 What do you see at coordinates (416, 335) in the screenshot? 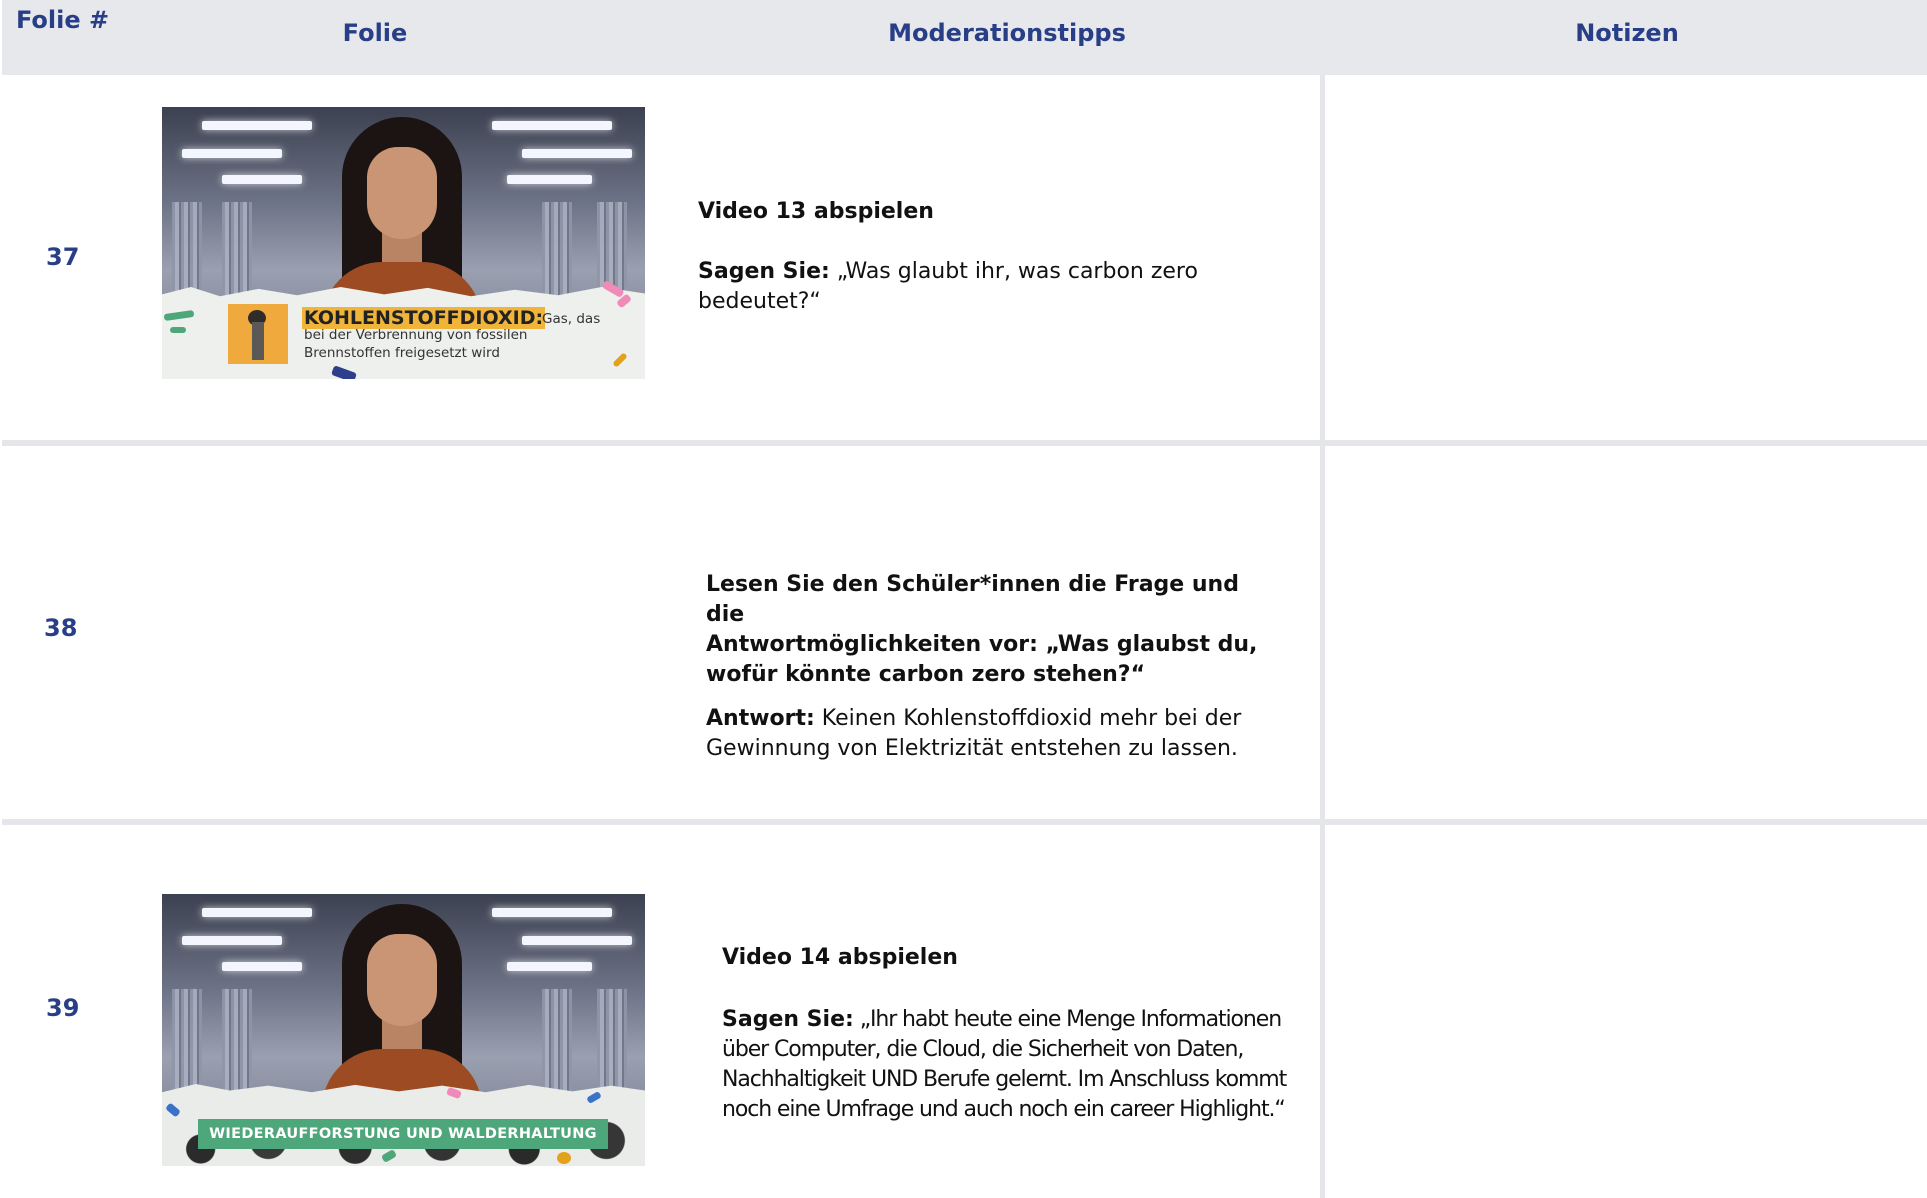
I see `caption-text: bei der Verbrennung von fossilen` at bounding box center [416, 335].